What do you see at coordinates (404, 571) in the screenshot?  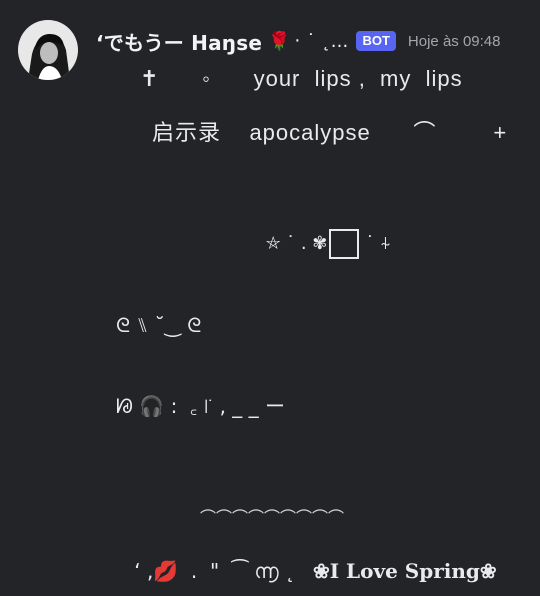 I see `i-love-spring-text: ❀I Love Spring❀` at bounding box center [404, 571].